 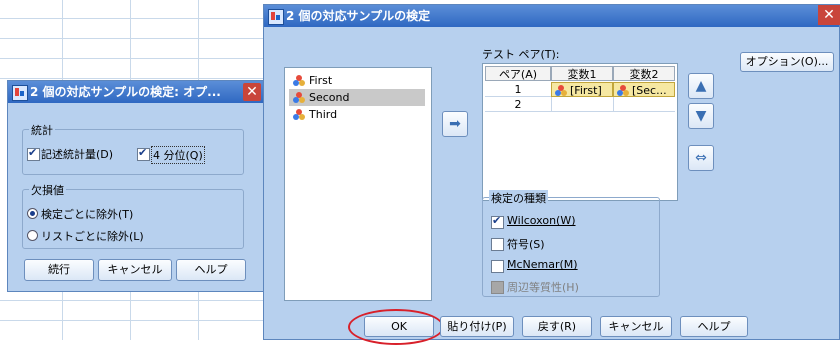 What do you see at coordinates (497, 221) in the screenshot?
I see `wilcoxon-checkbox` at bounding box center [497, 221].